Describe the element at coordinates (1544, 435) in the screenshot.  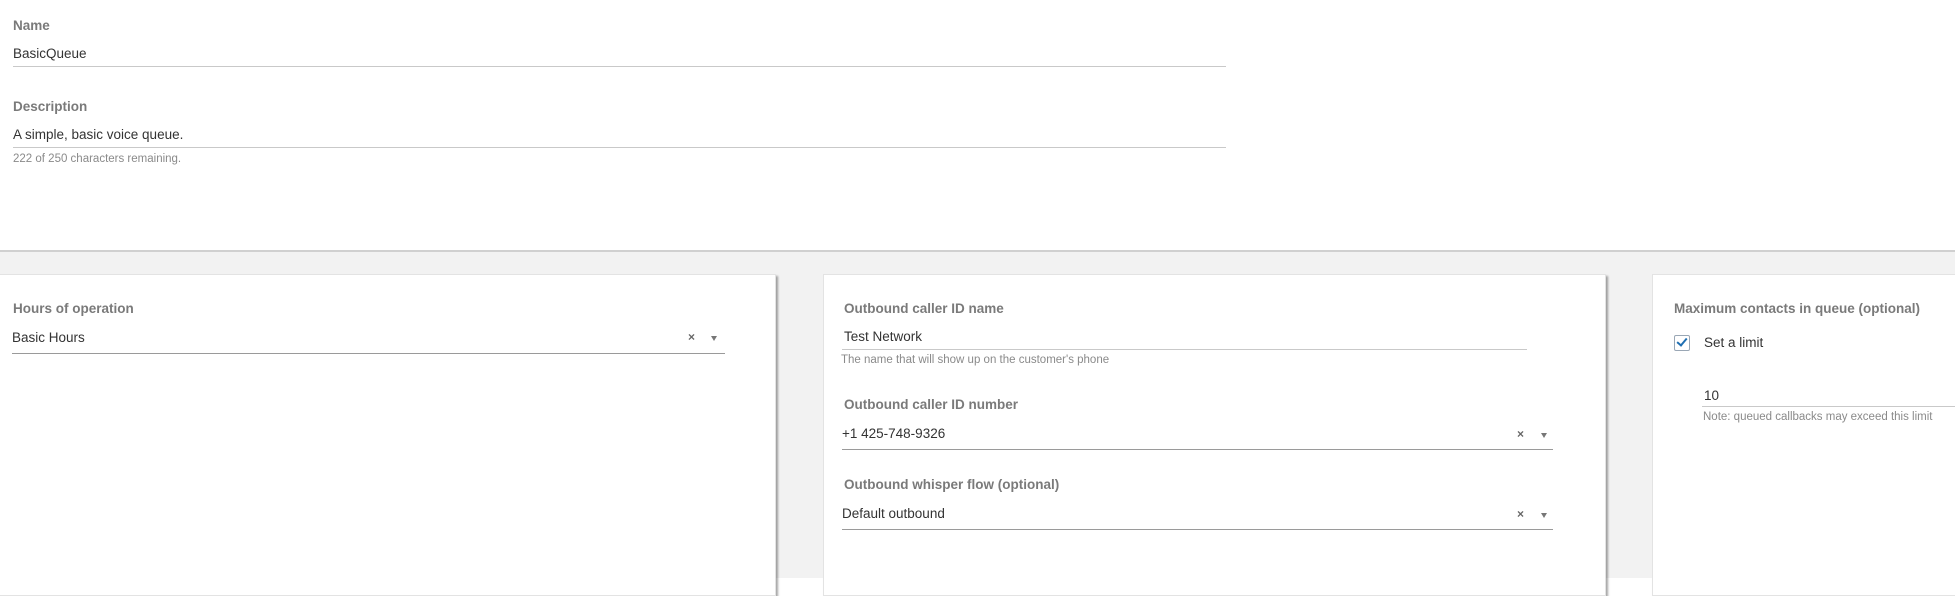
I see `caller-id-number-caret-down-icon` at that location.